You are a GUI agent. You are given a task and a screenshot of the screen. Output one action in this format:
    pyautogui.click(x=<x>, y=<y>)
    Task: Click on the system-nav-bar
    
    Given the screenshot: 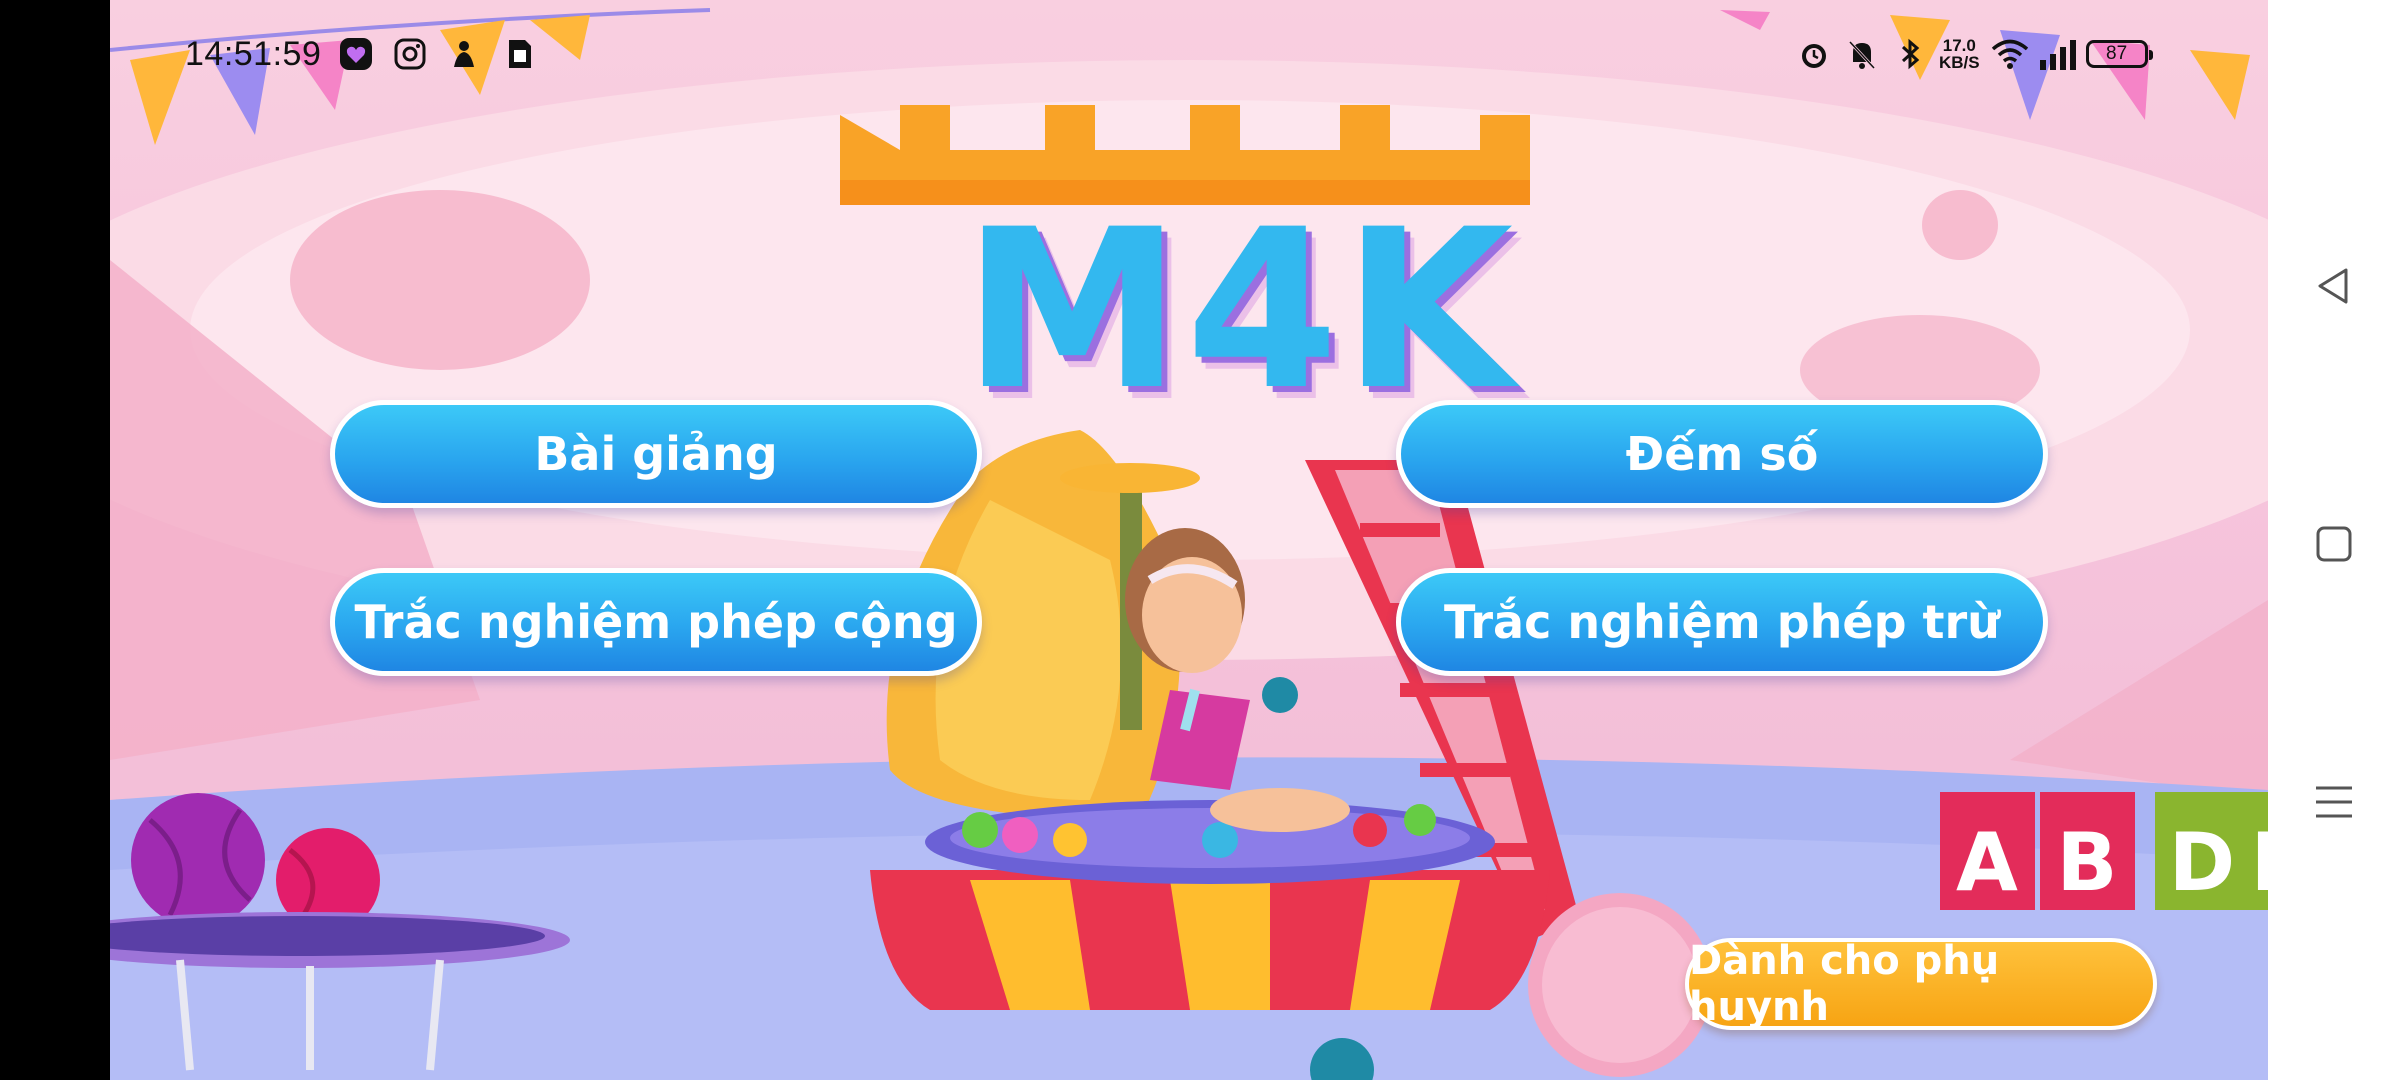 What is the action you would take?
    pyautogui.click(x=2334, y=540)
    